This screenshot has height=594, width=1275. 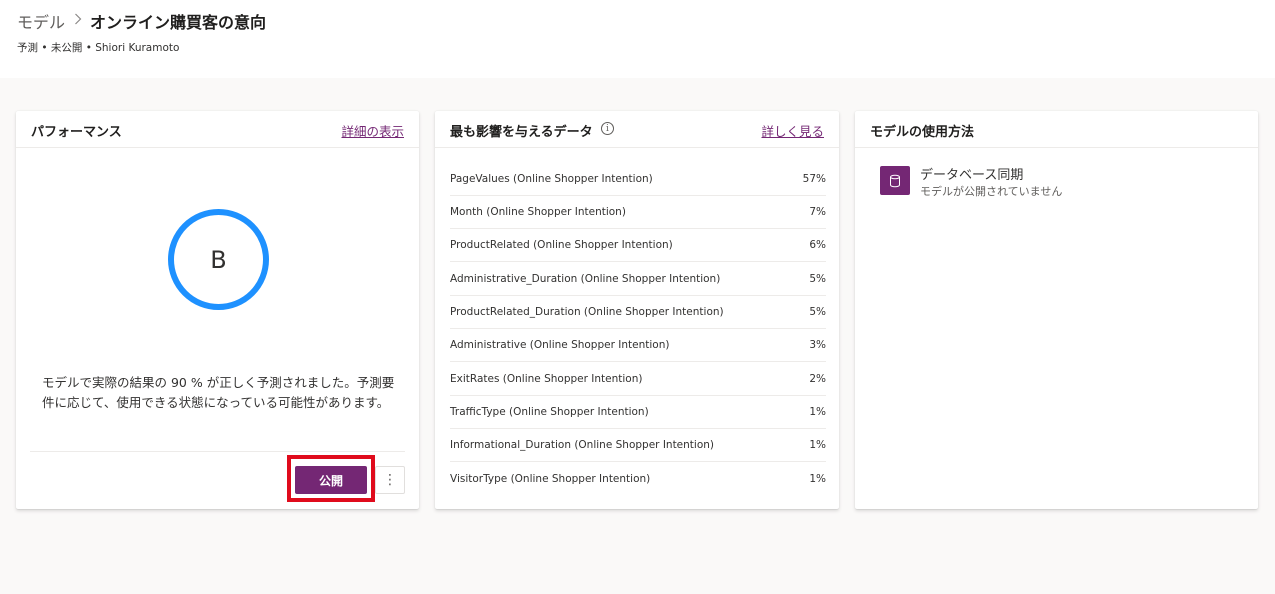 I want to click on database-sync-item: データベース同期 モデルが公開されていません, so click(x=1030, y=182).